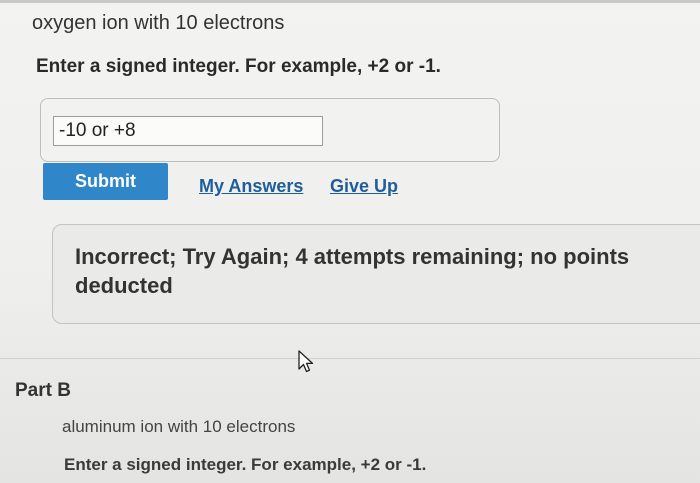 The width and height of the screenshot is (700, 483). What do you see at coordinates (43, 390) in the screenshot?
I see `part-b-title: Part B` at bounding box center [43, 390].